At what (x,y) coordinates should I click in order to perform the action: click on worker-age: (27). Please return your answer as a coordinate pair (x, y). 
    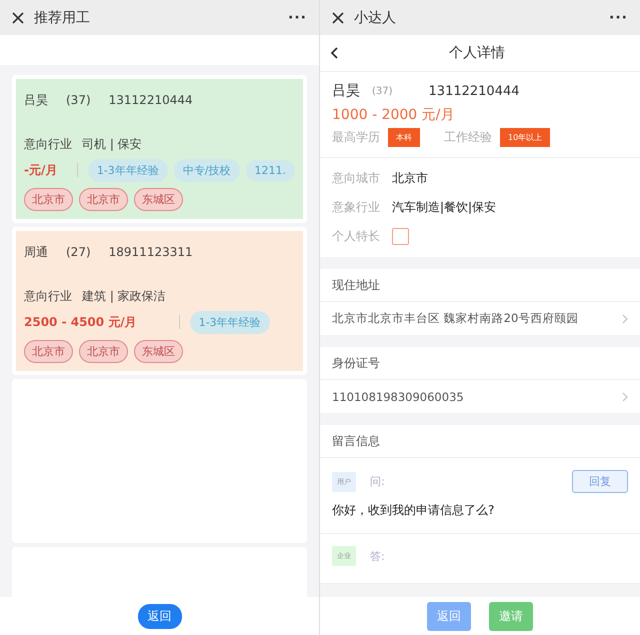
    Looking at the image, I should click on (78, 252).